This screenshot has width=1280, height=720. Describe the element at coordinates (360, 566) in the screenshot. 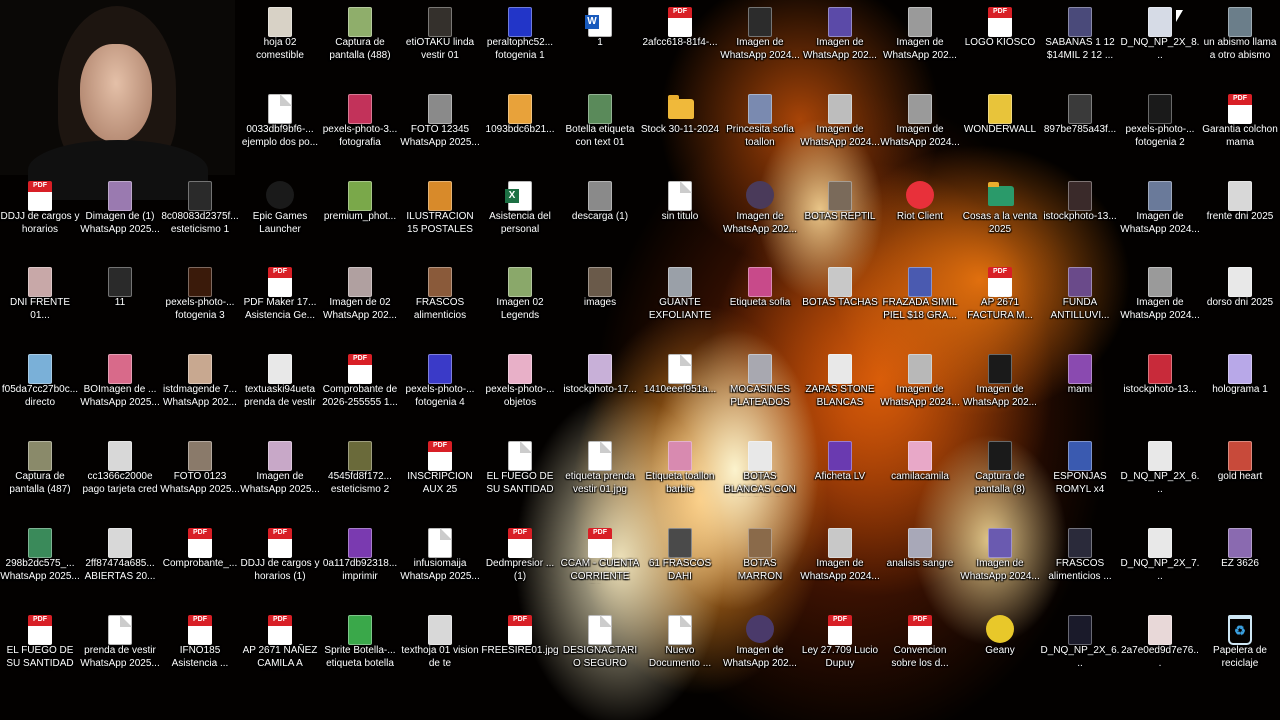

I see `desktop-icon: 0a117db92318... imprimir` at that location.